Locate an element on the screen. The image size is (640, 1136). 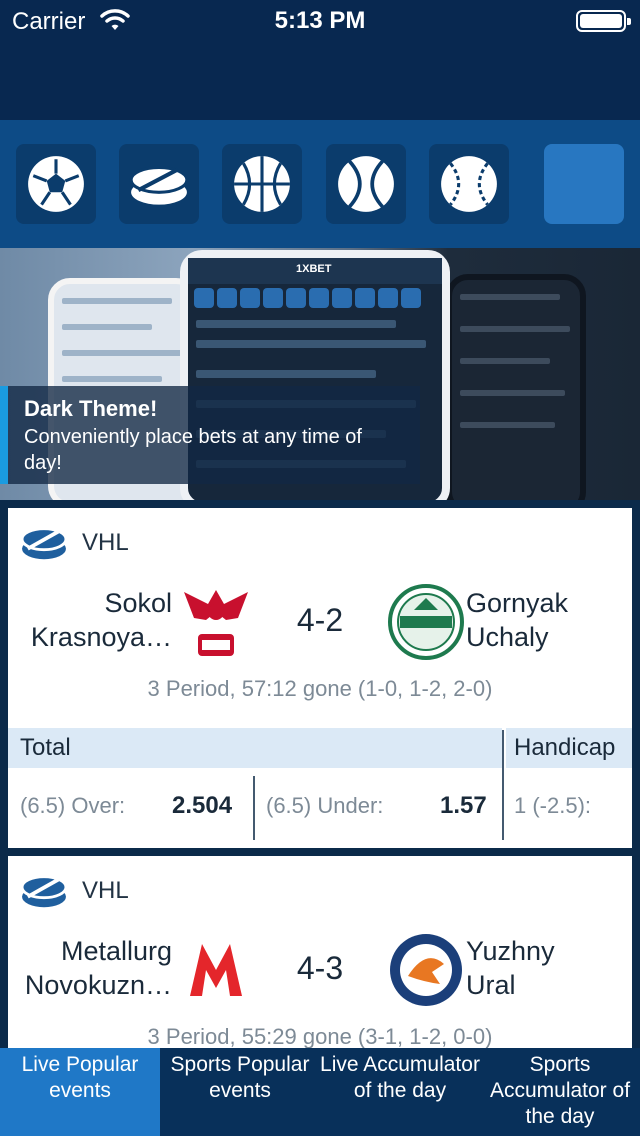
sport-more-button is located at coordinates (584, 184).